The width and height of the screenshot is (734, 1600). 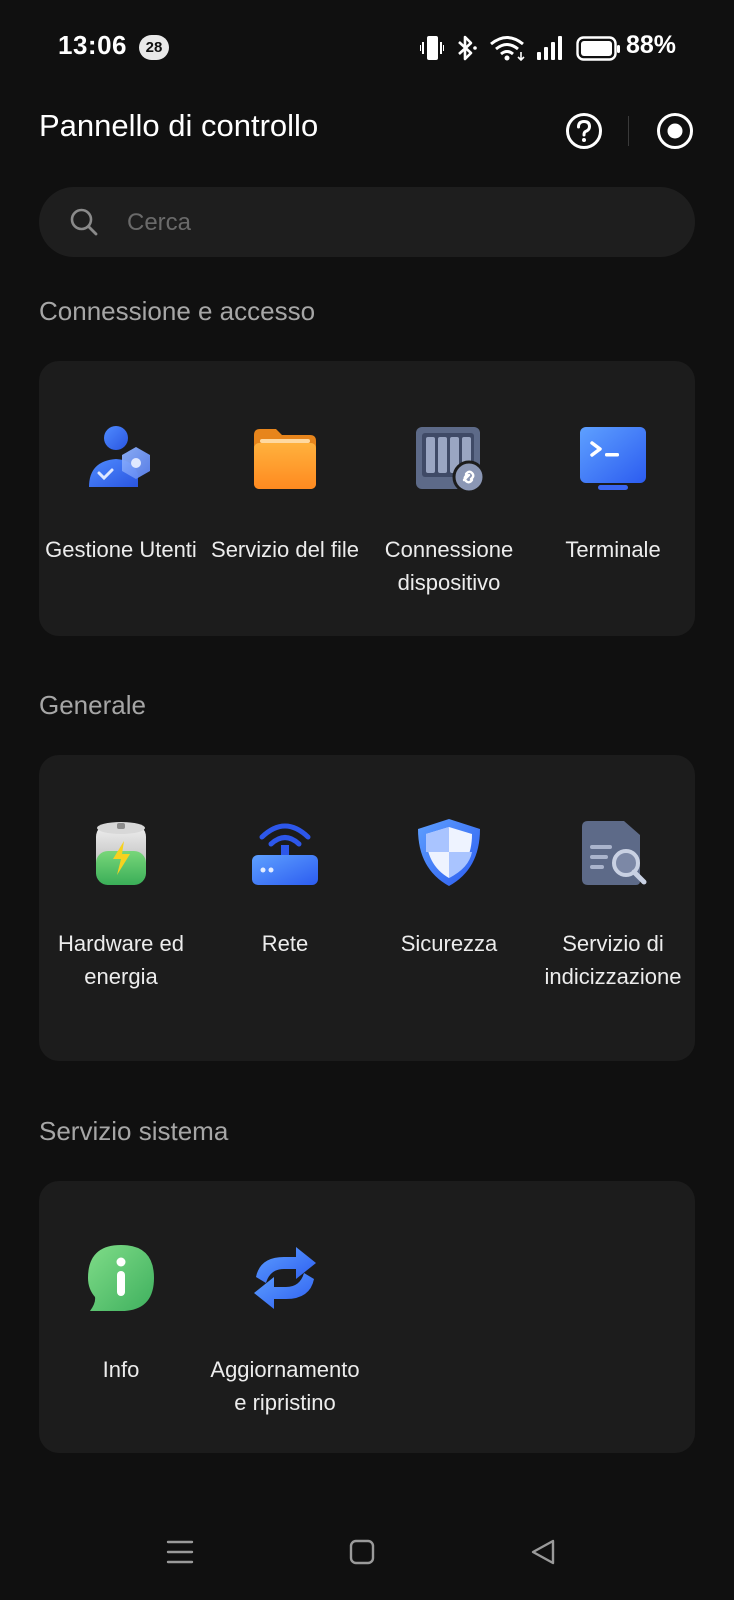 I want to click on back-icon, so click(x=543, y=1552).